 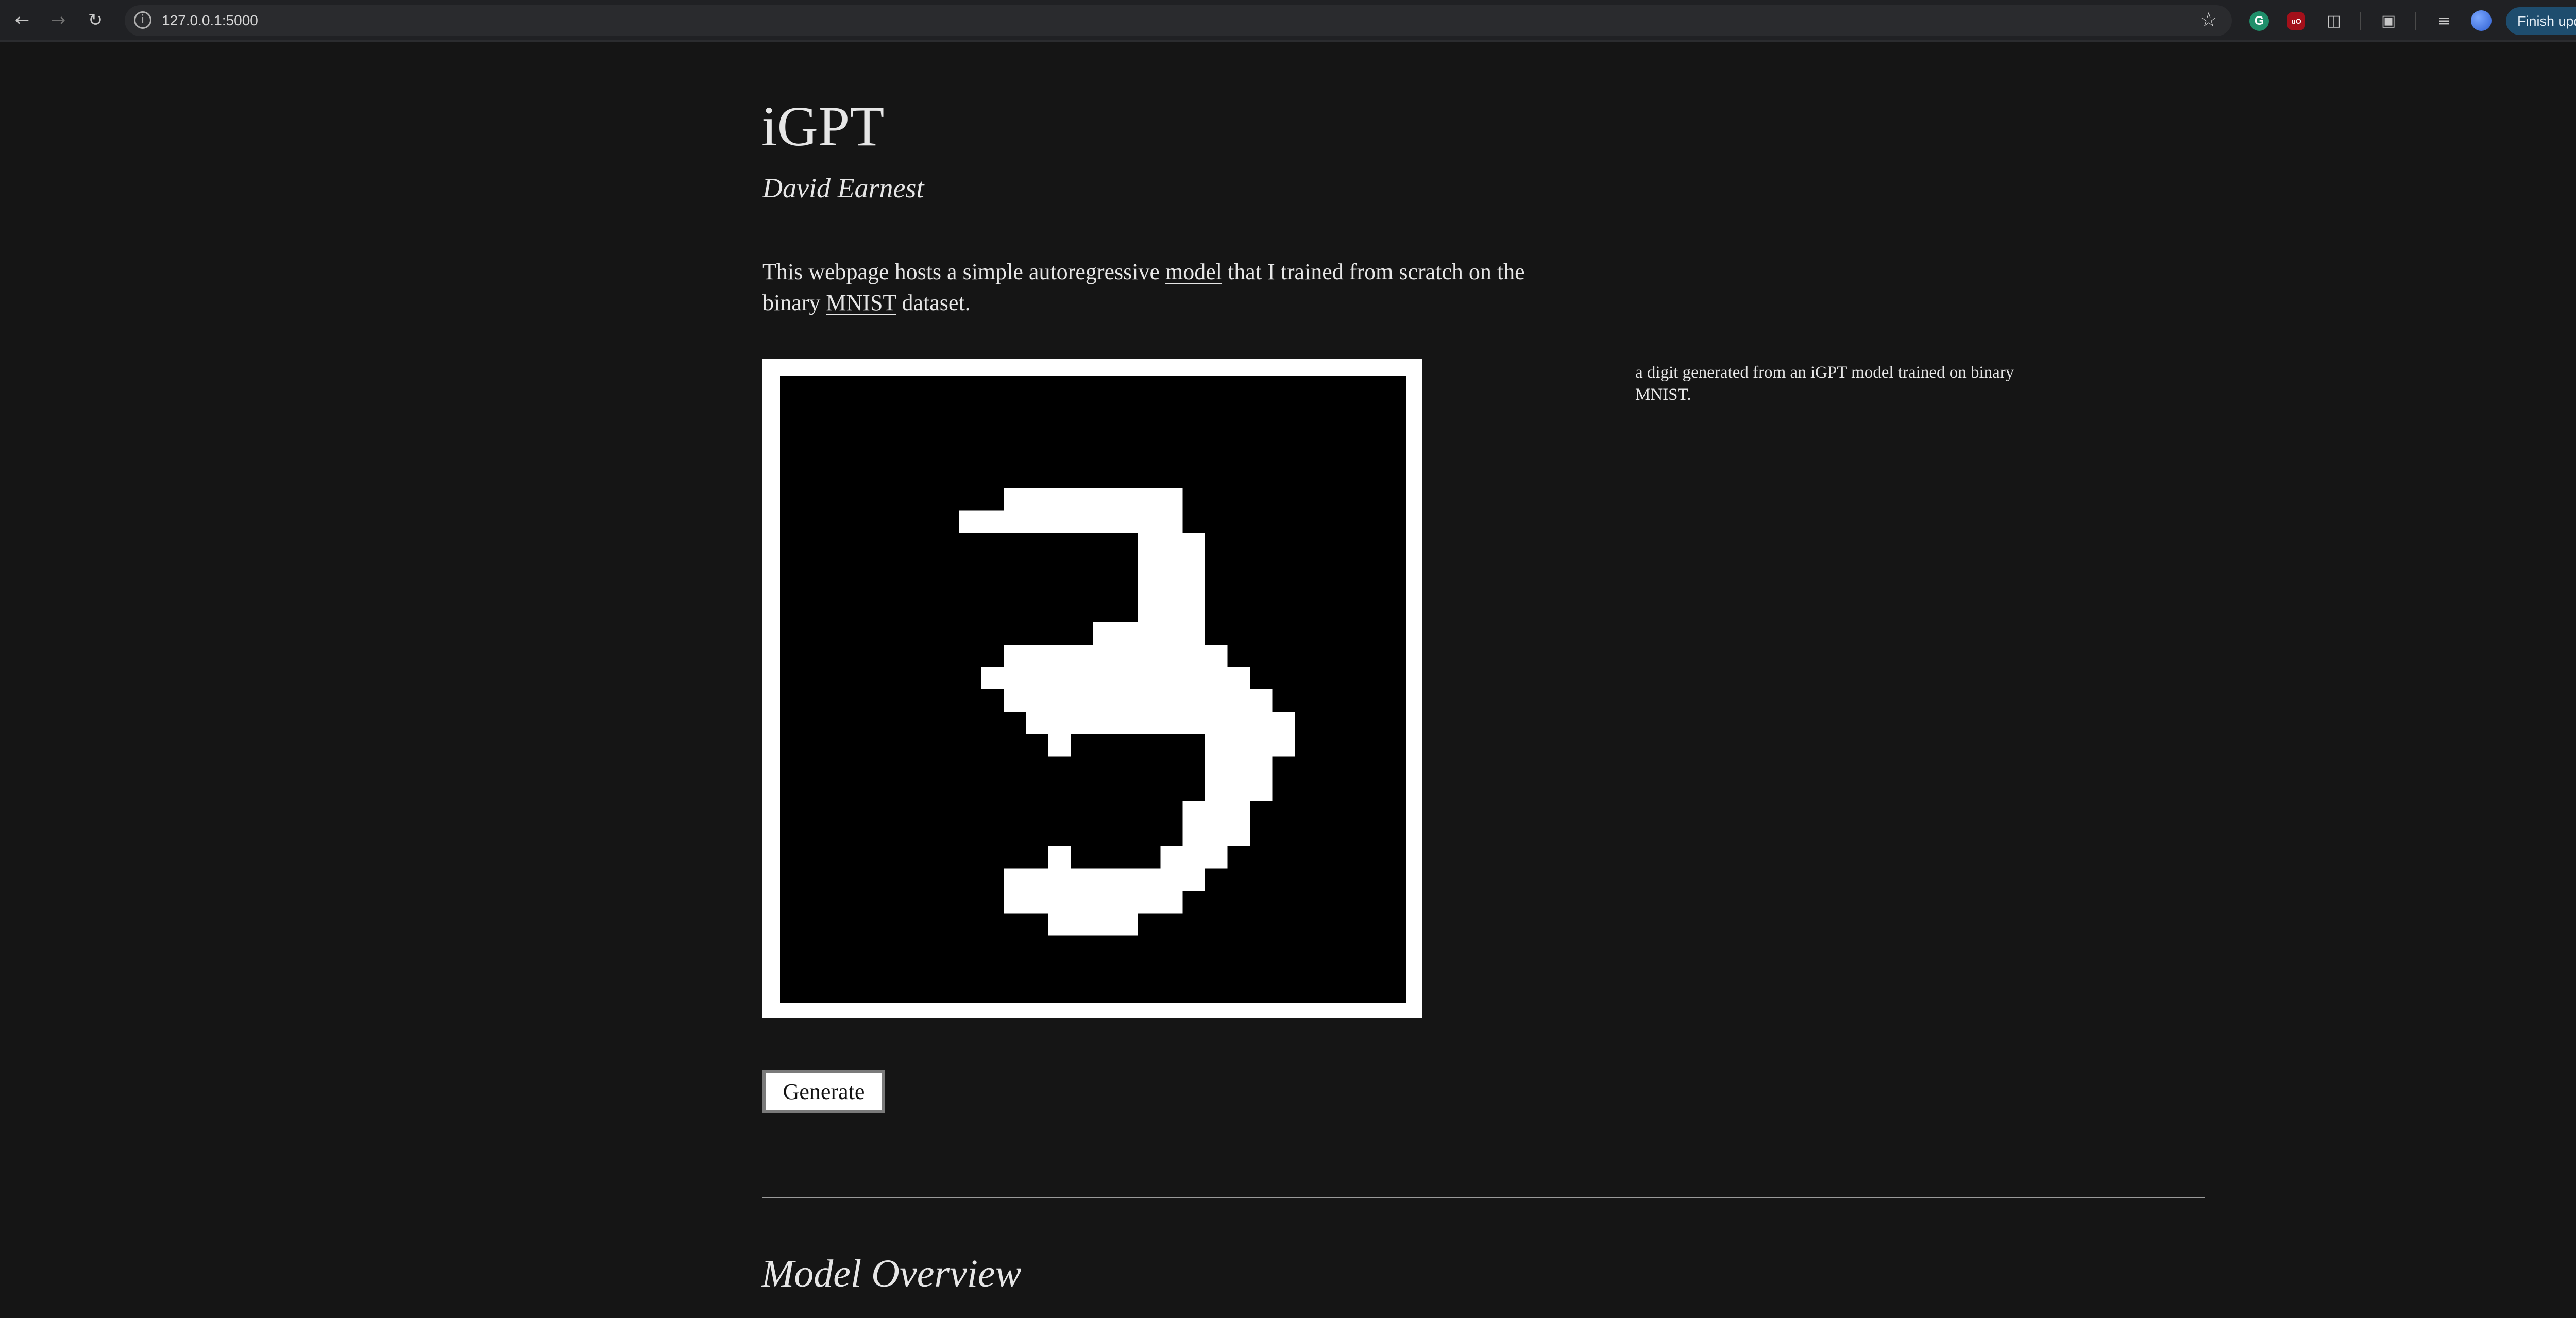 What do you see at coordinates (2334, 21) in the screenshot?
I see `extensions-puzzle-icon: ◫` at bounding box center [2334, 21].